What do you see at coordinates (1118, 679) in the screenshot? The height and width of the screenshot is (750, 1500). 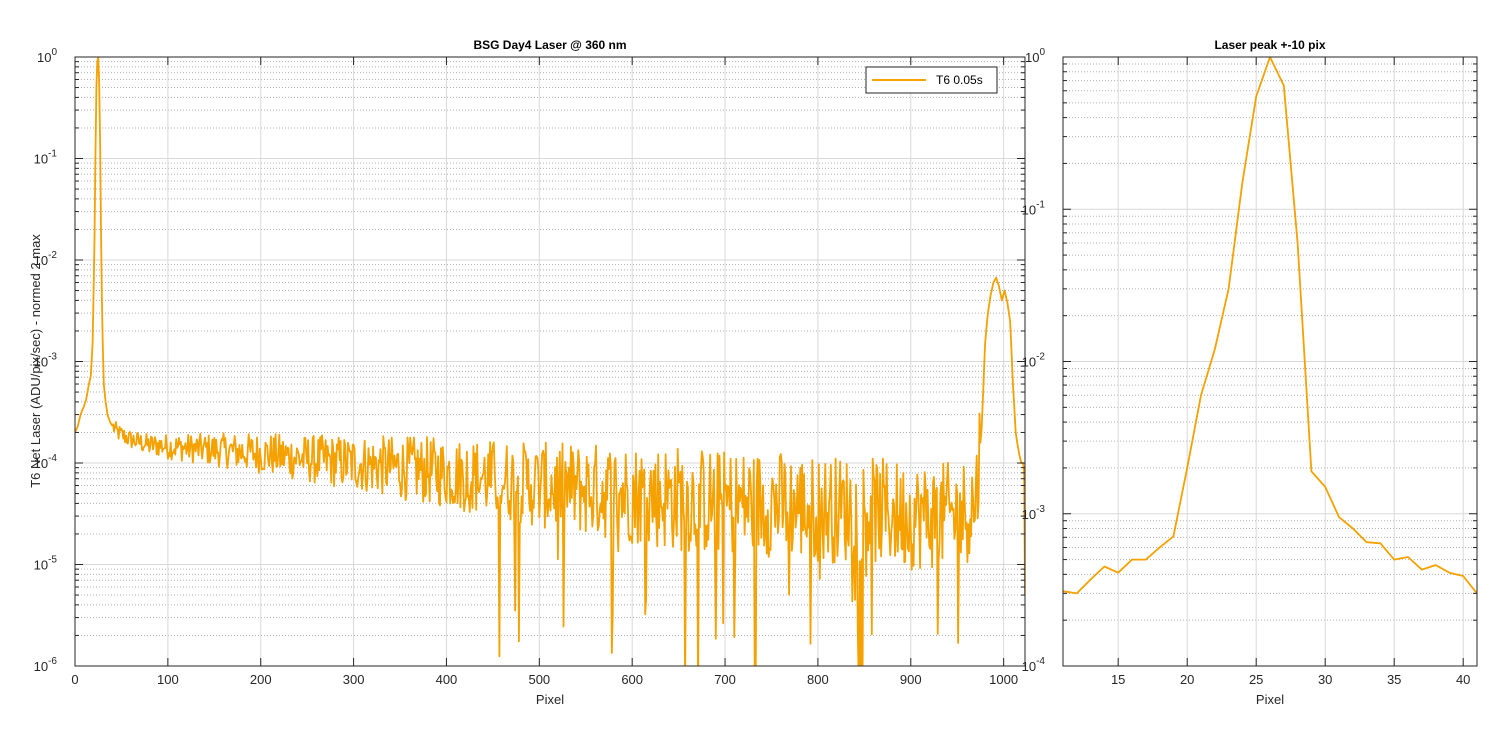 I see `x-tick-label: 15` at bounding box center [1118, 679].